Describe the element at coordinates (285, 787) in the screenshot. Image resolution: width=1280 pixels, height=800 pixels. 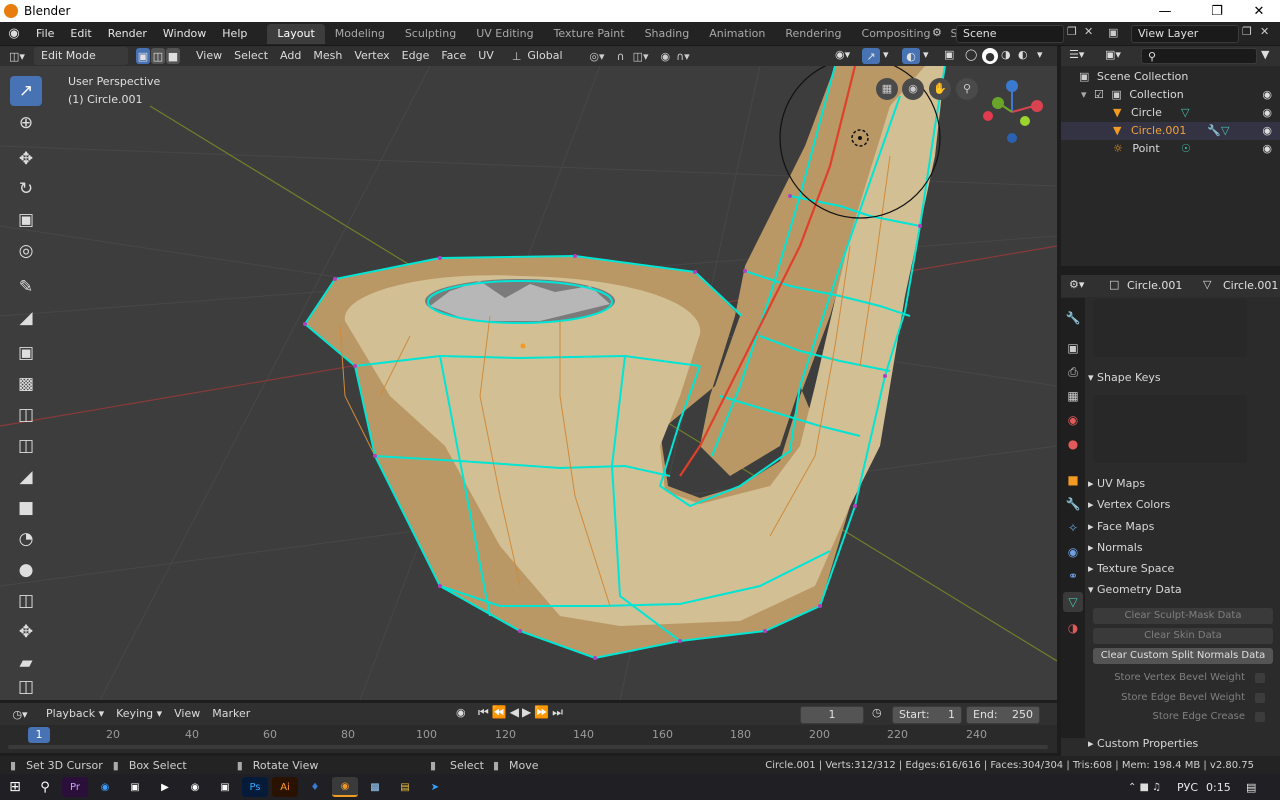
I see `illustrator-app-icon: Ai` at that location.